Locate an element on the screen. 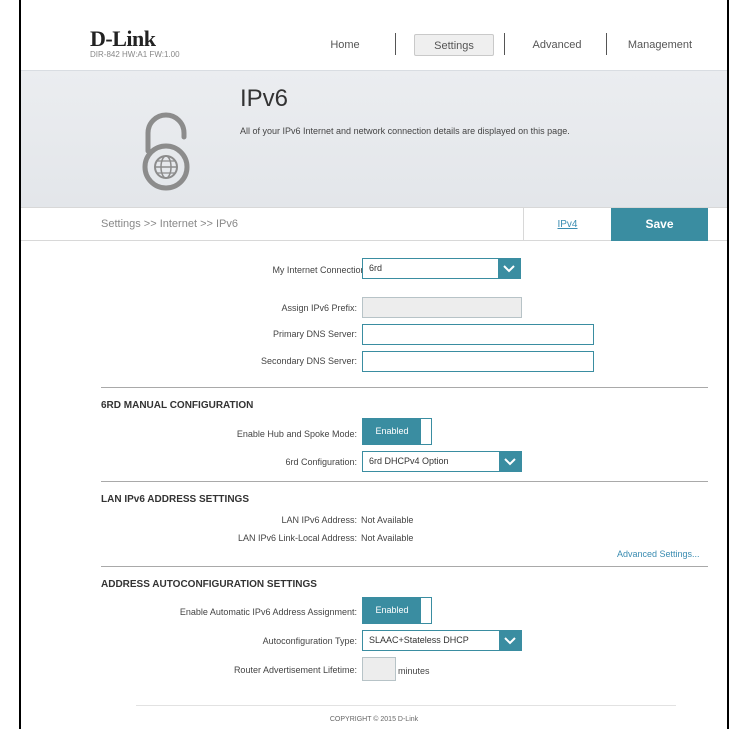 The height and width of the screenshot is (729, 736). ra-lifetime-label: Router Advertisement Lifetime: is located at coordinates (295, 670).